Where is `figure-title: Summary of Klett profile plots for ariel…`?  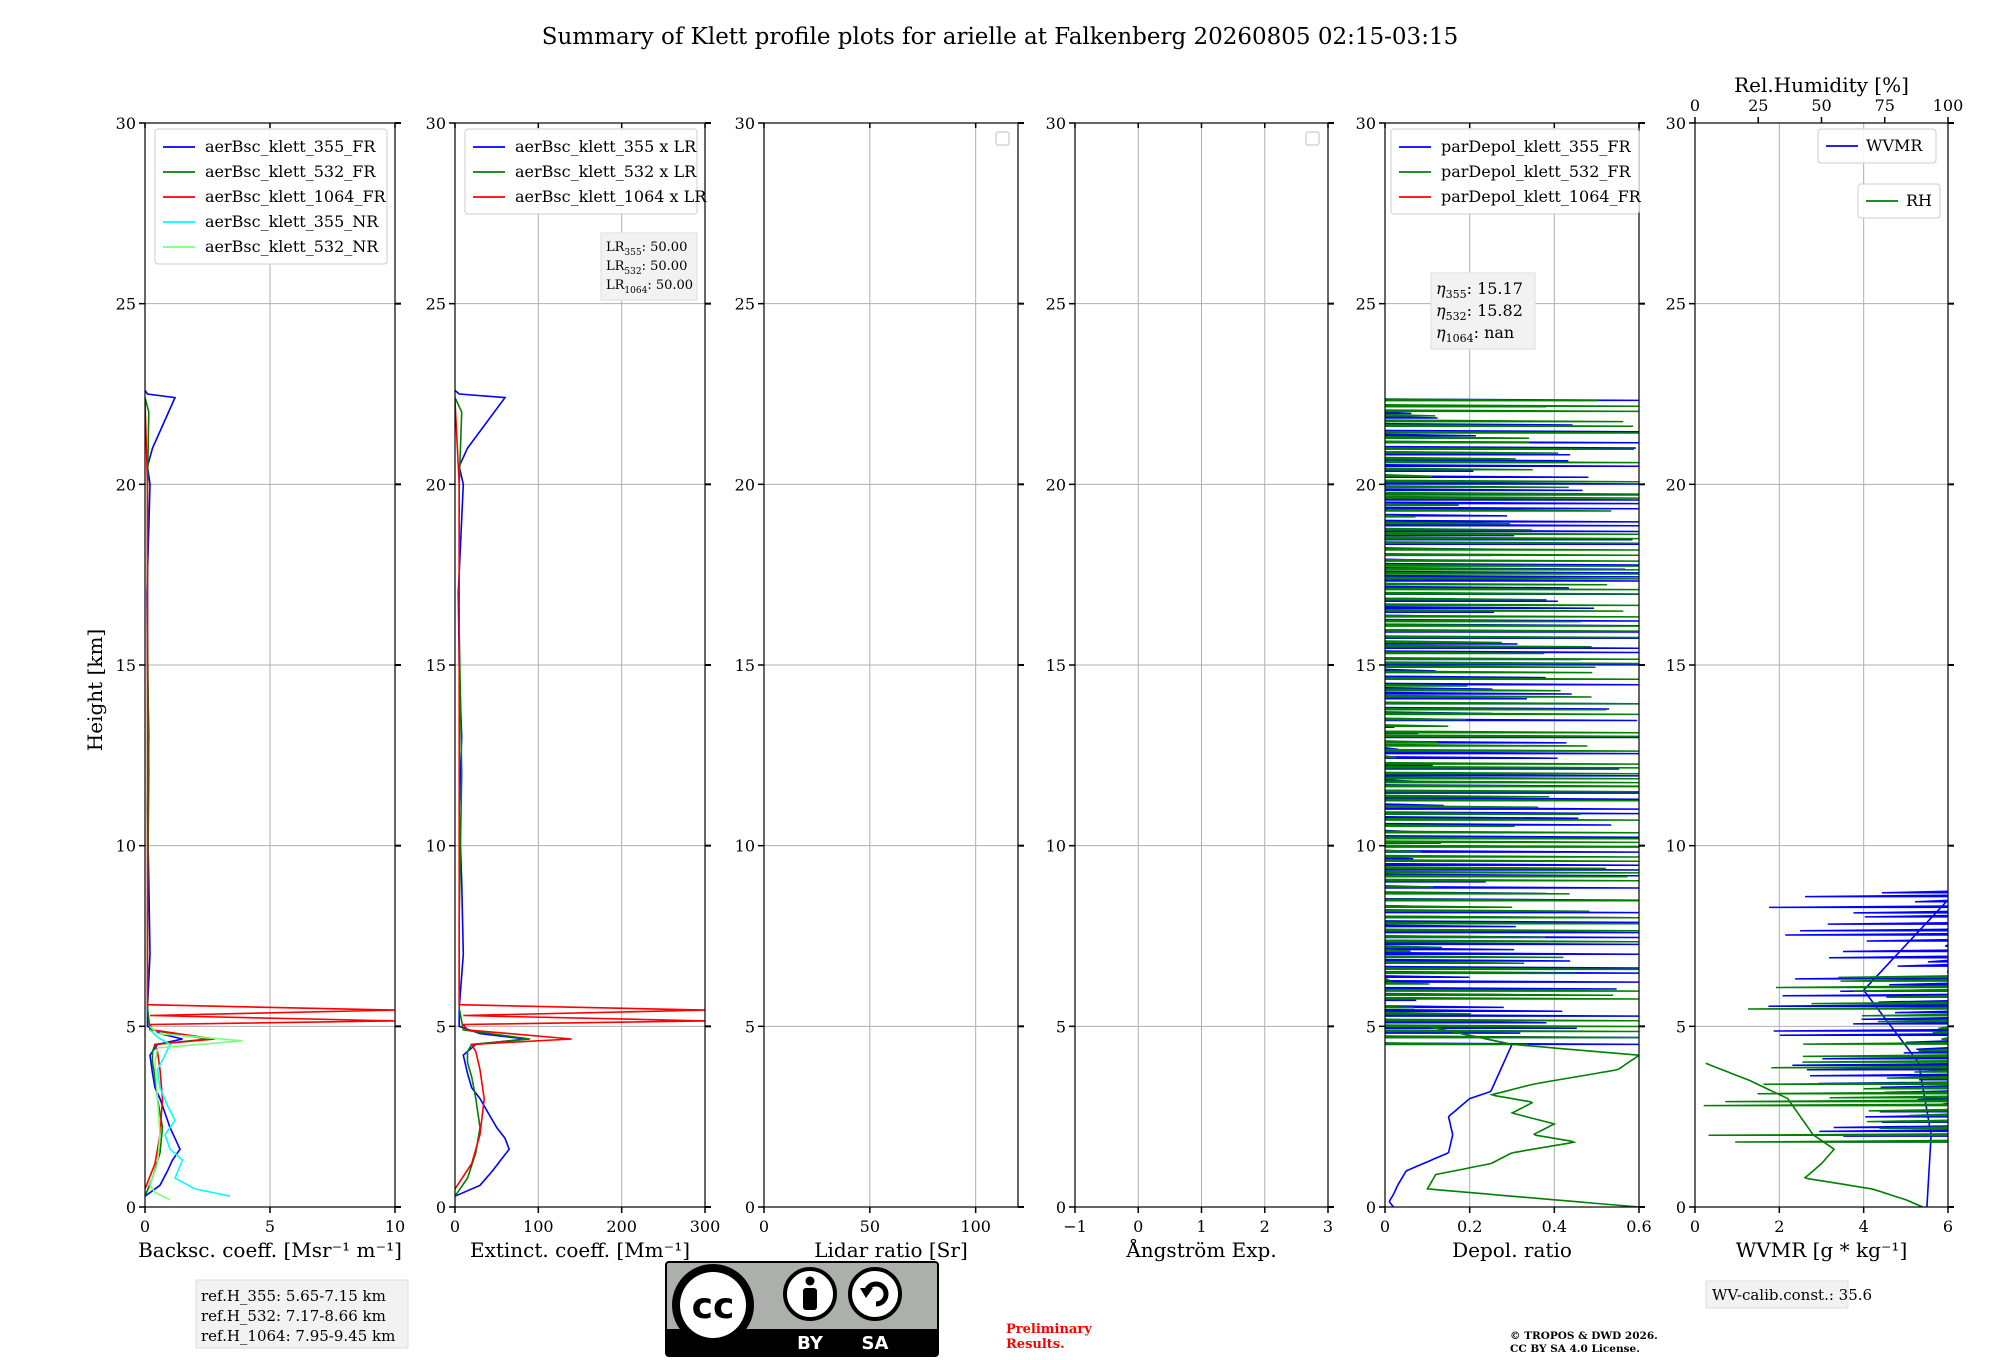 figure-title: Summary of Klett profile plots for ariel… is located at coordinates (1000, 37).